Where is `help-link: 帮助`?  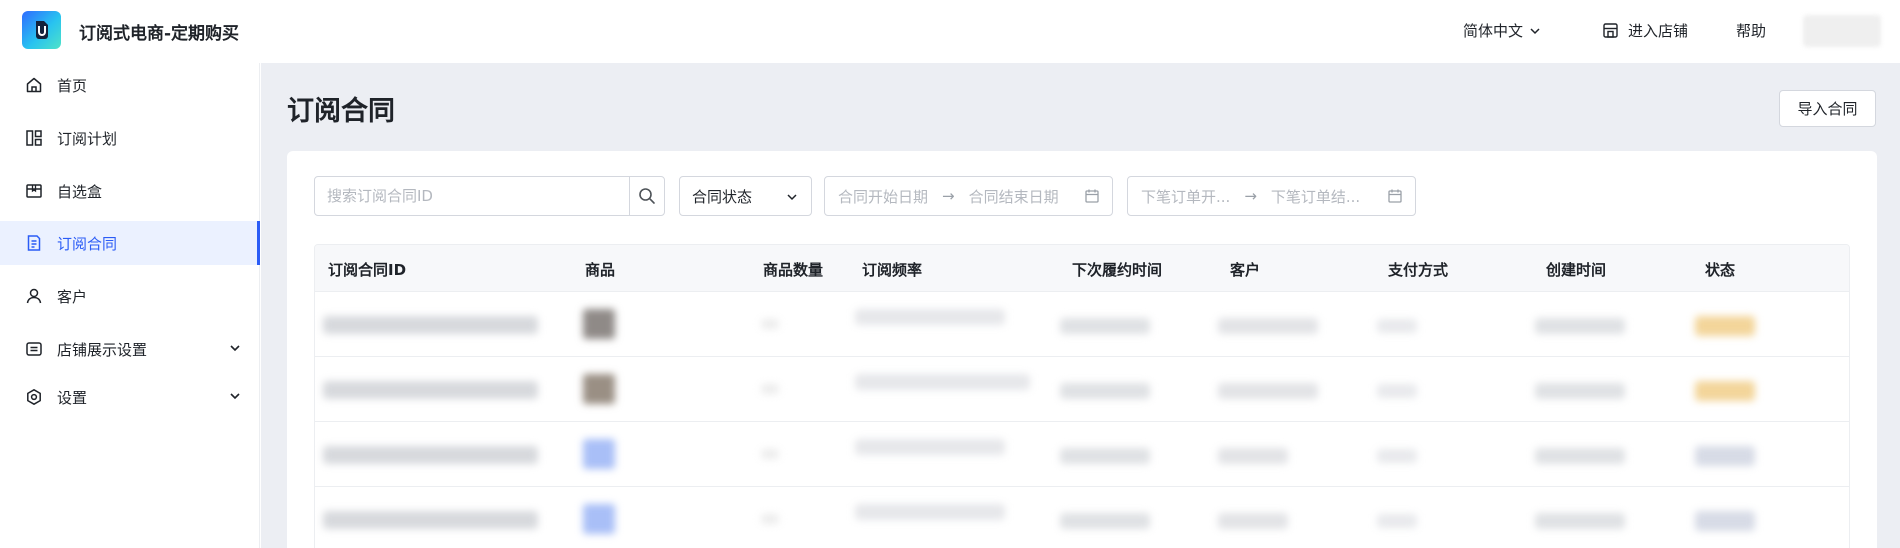 help-link: 帮助 is located at coordinates (1751, 30).